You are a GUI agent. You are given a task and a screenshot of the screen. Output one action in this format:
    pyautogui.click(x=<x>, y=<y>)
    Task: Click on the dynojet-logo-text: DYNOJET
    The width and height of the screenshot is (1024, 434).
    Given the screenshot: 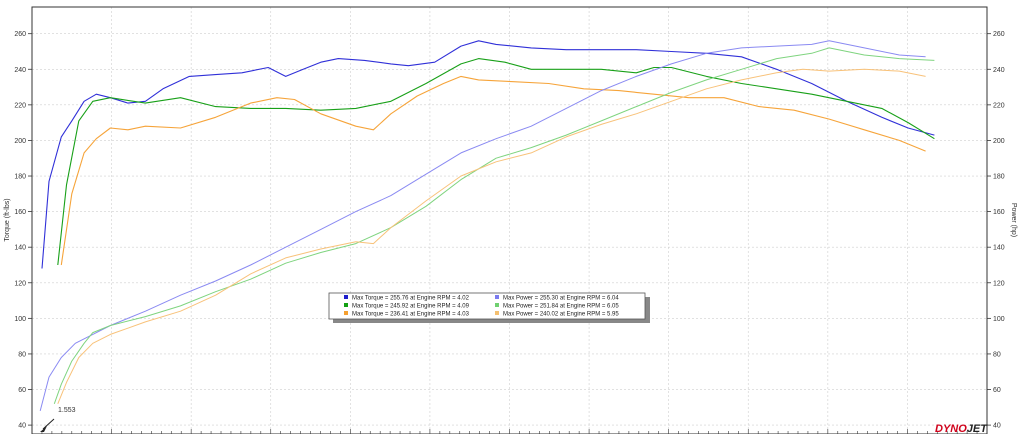 What is the action you would take?
    pyautogui.click(x=961, y=428)
    